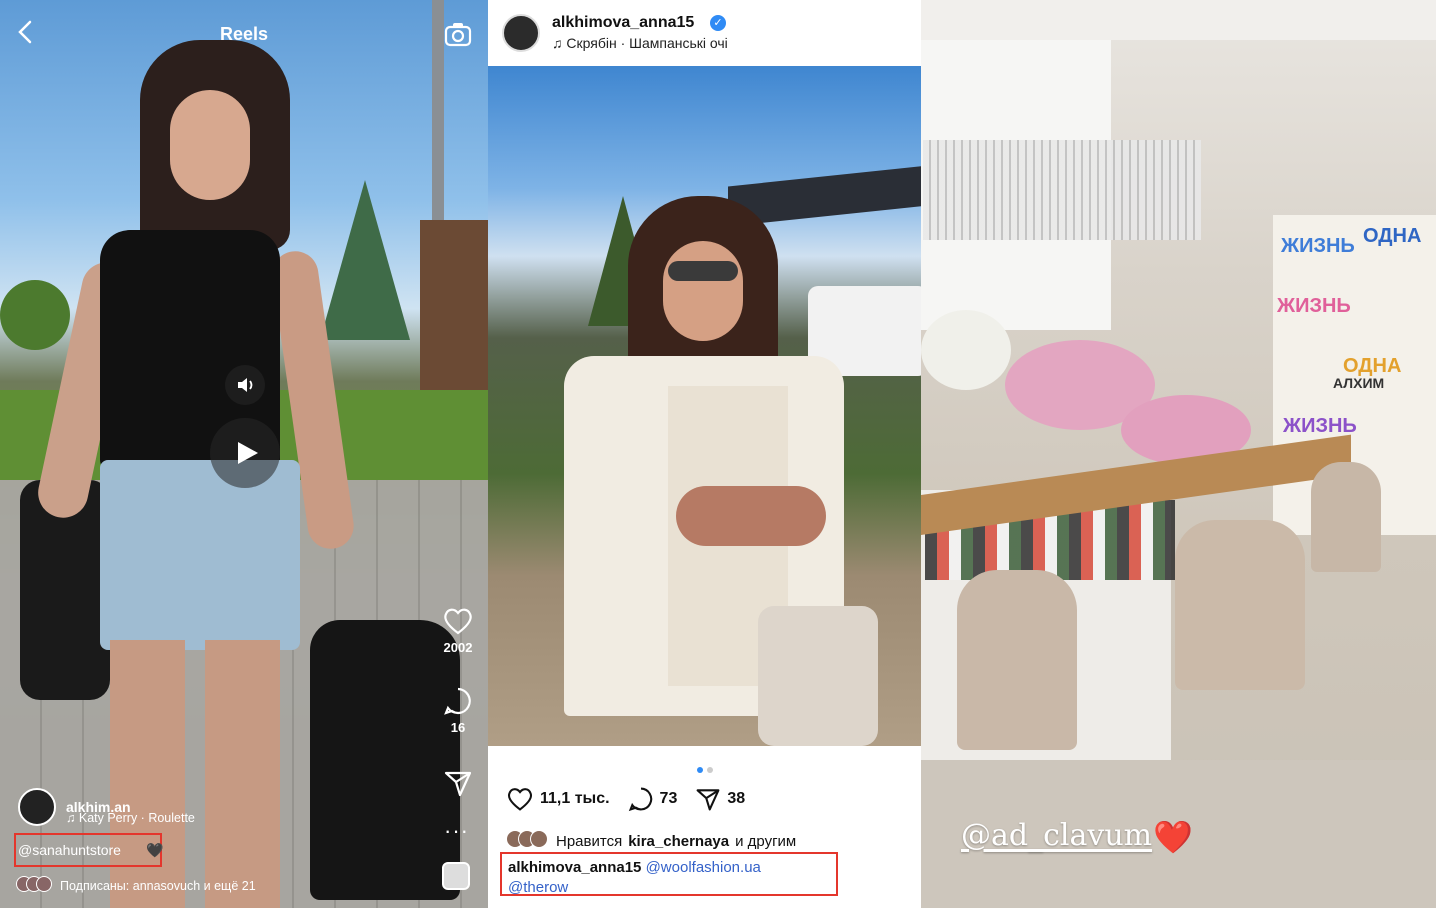  What do you see at coordinates (736, 798) in the screenshot?
I see `shares-count: 38` at bounding box center [736, 798].